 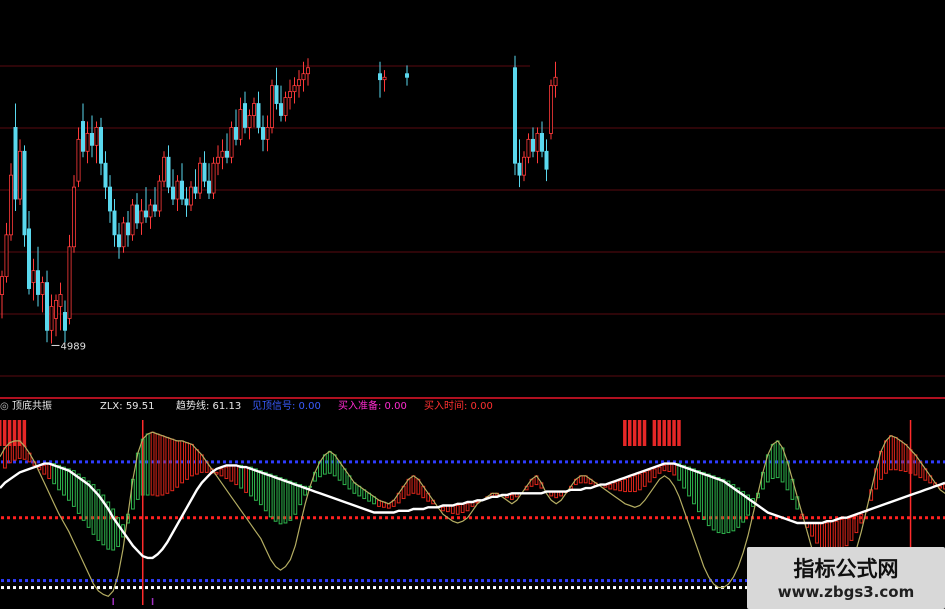 What do you see at coordinates (674, 433) in the screenshot?
I see `signal-bar` at bounding box center [674, 433].